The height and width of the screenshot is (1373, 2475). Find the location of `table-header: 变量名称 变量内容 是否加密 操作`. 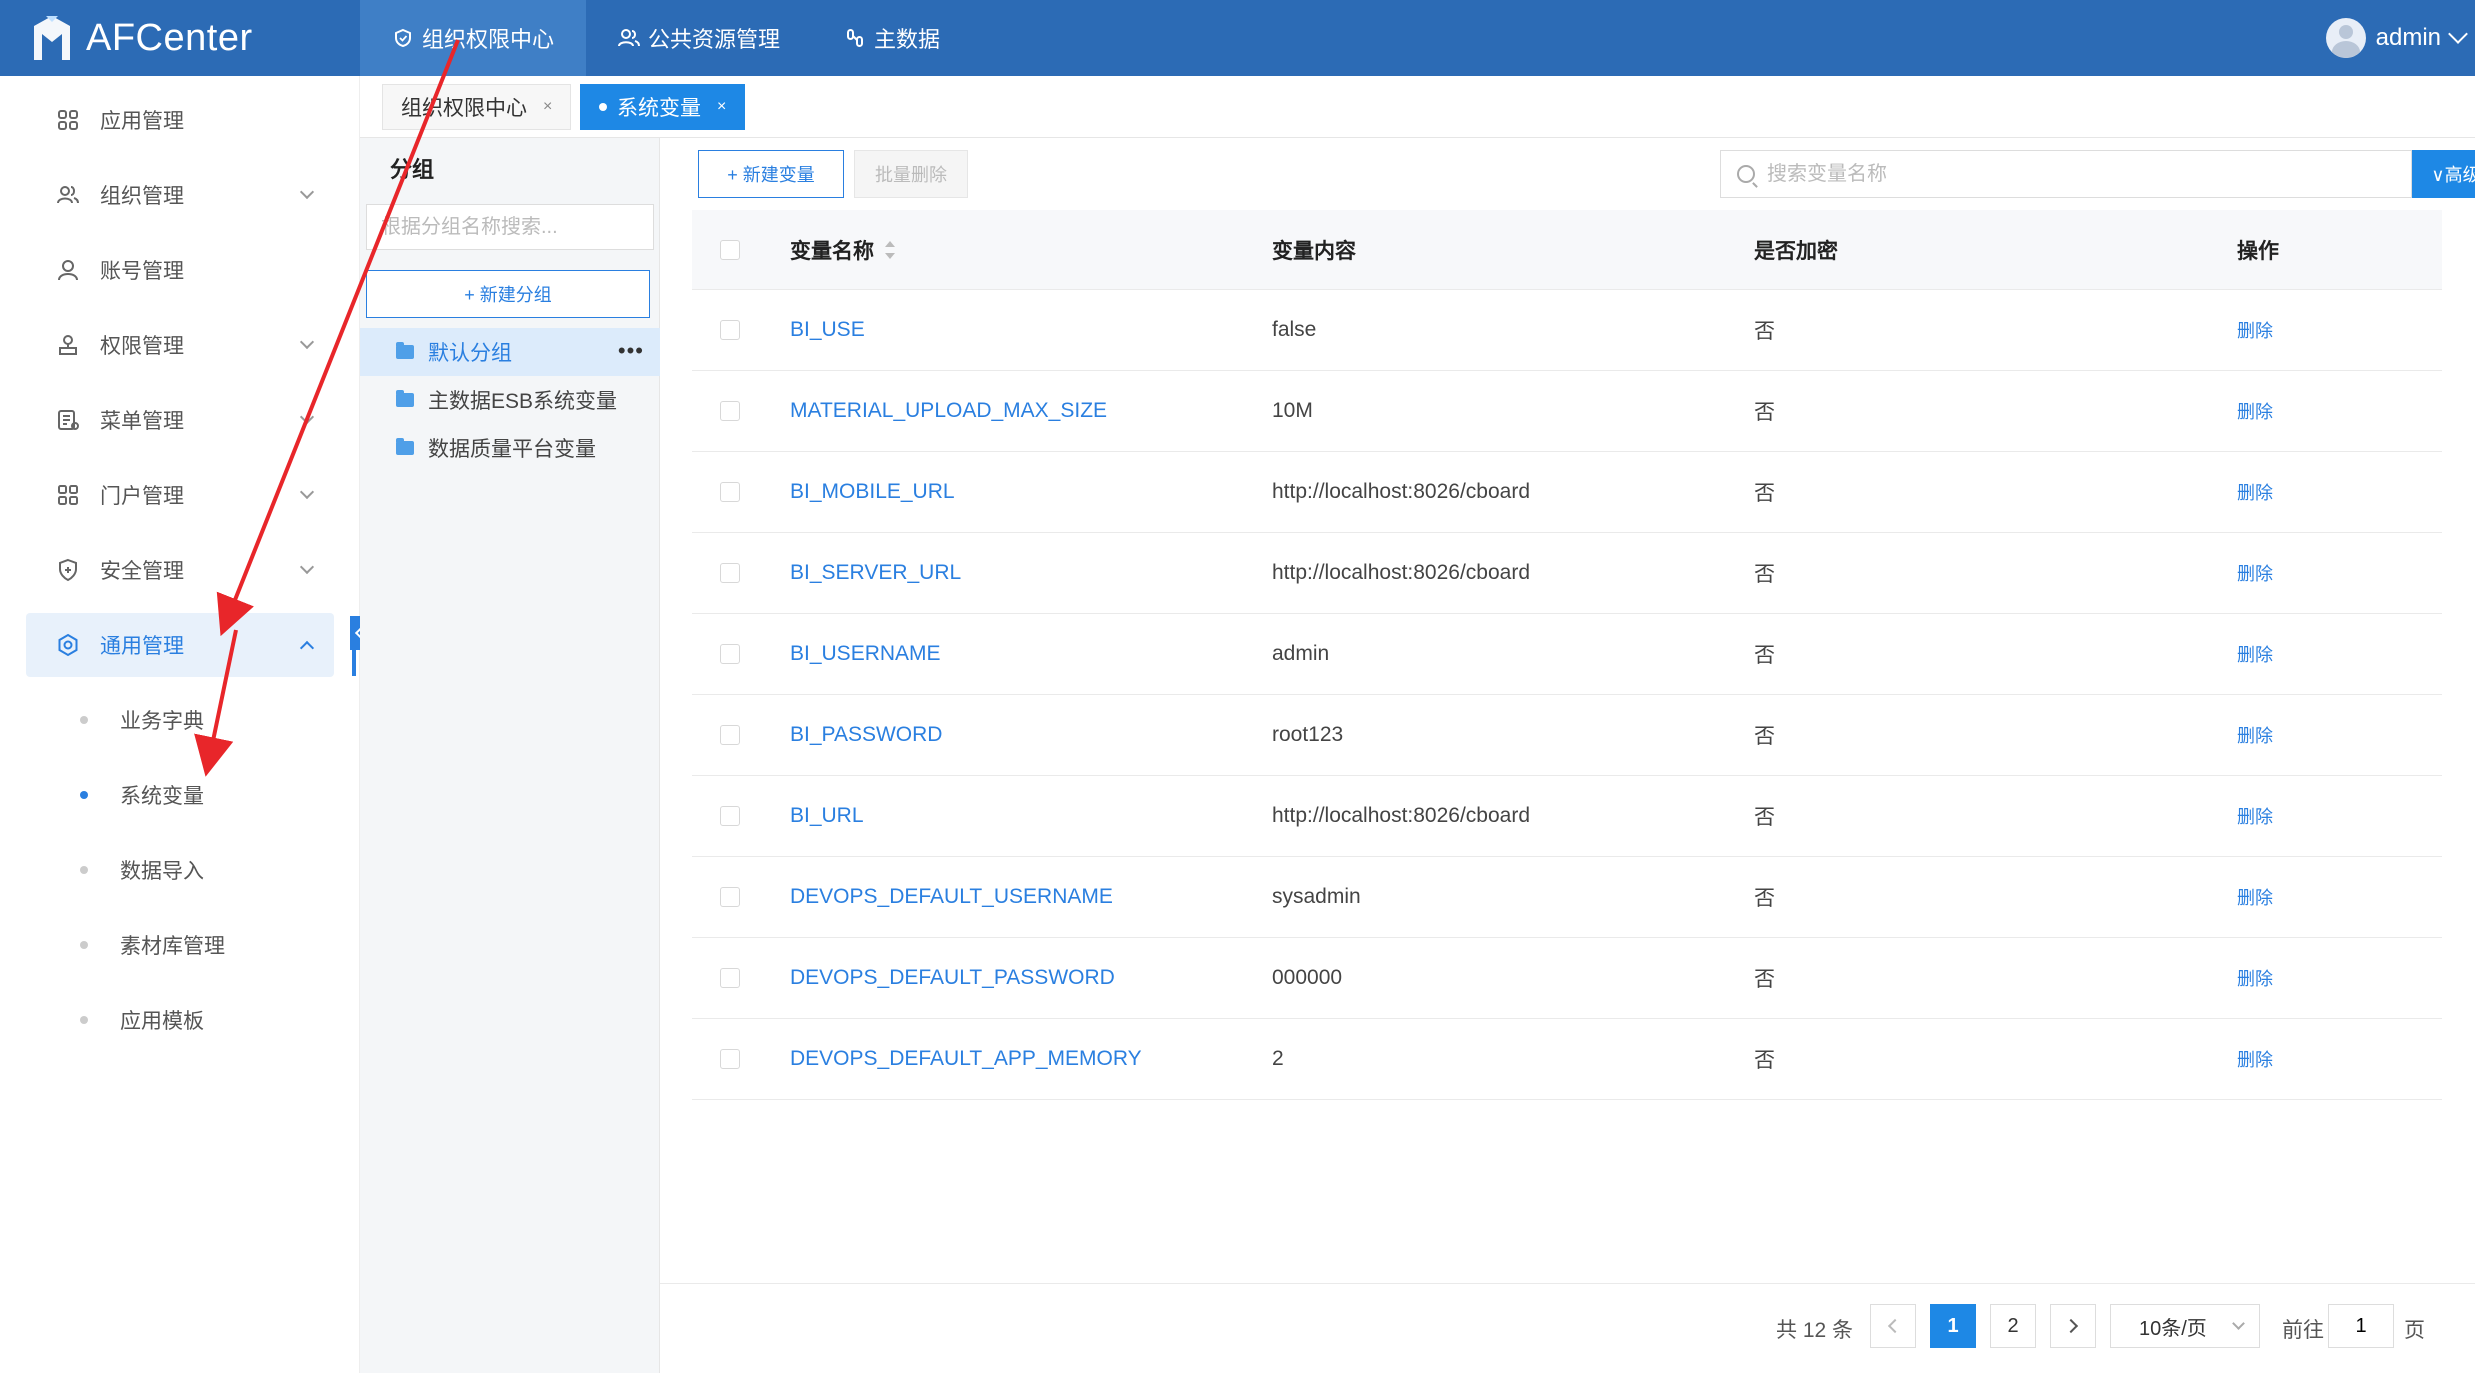

table-header: 变量名称 变量内容 是否加密 操作 is located at coordinates (1567, 250).